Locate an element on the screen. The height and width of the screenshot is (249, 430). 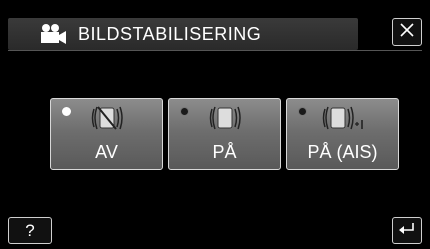
page-title: BILDSTABILISERING is located at coordinates (170, 33).